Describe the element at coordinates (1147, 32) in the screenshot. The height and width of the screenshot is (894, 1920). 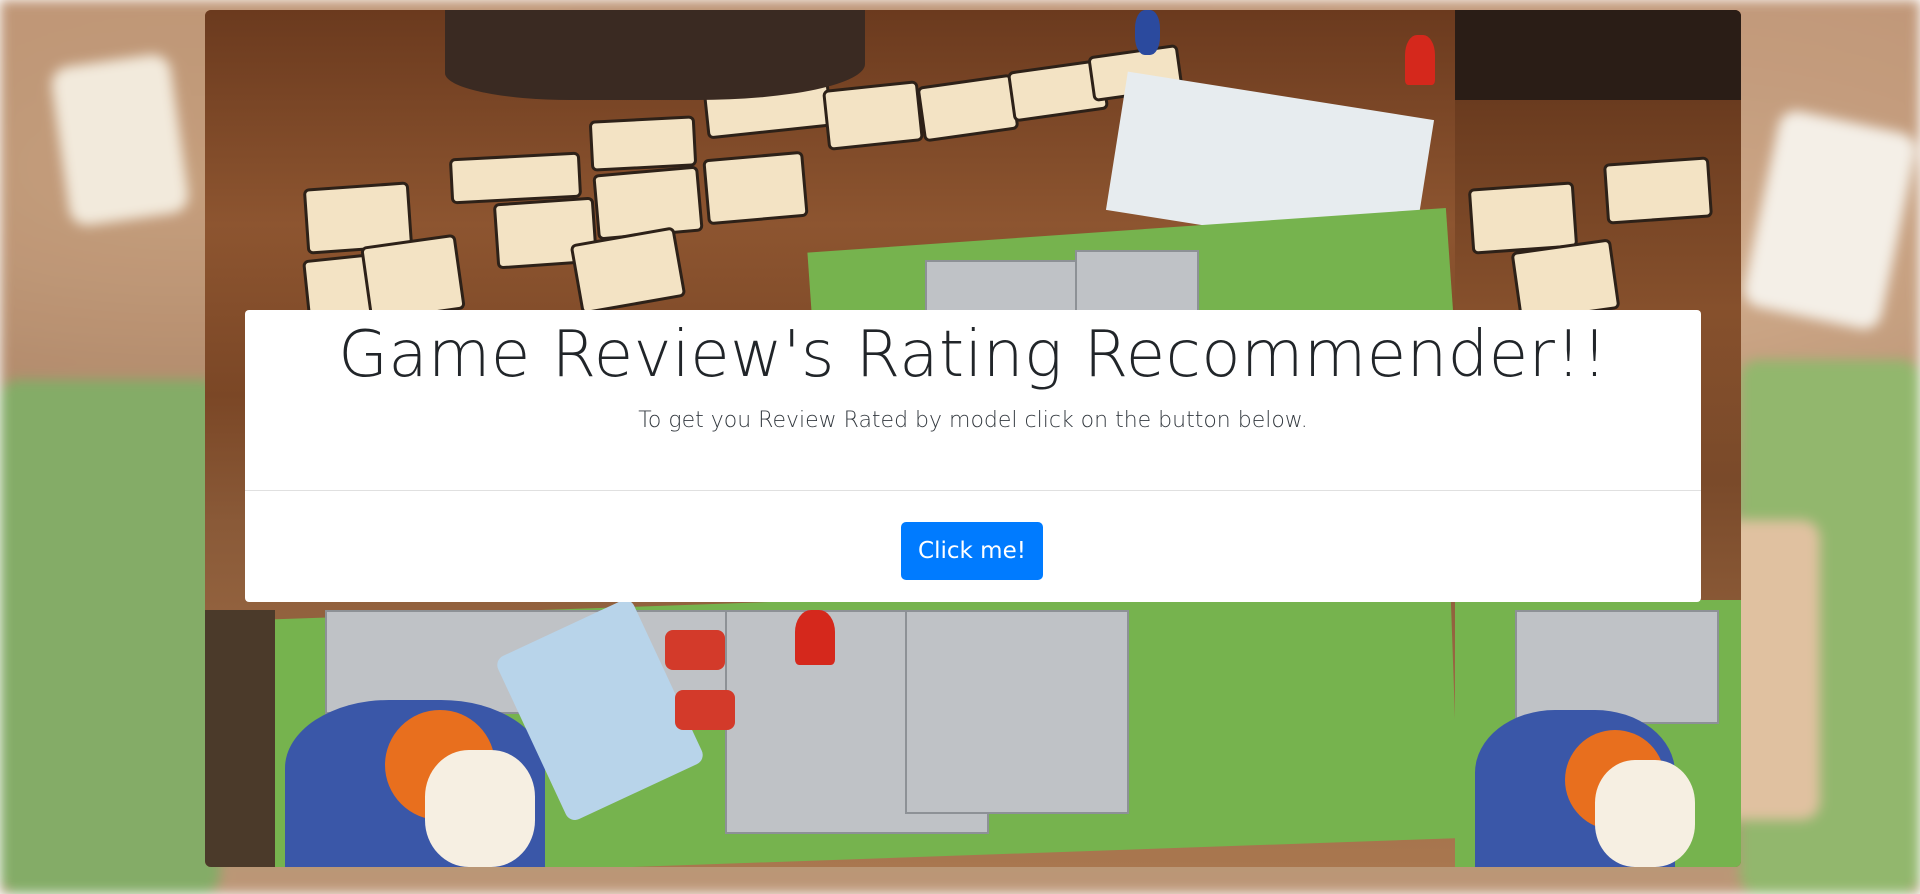
I see `blue-game-piece` at that location.